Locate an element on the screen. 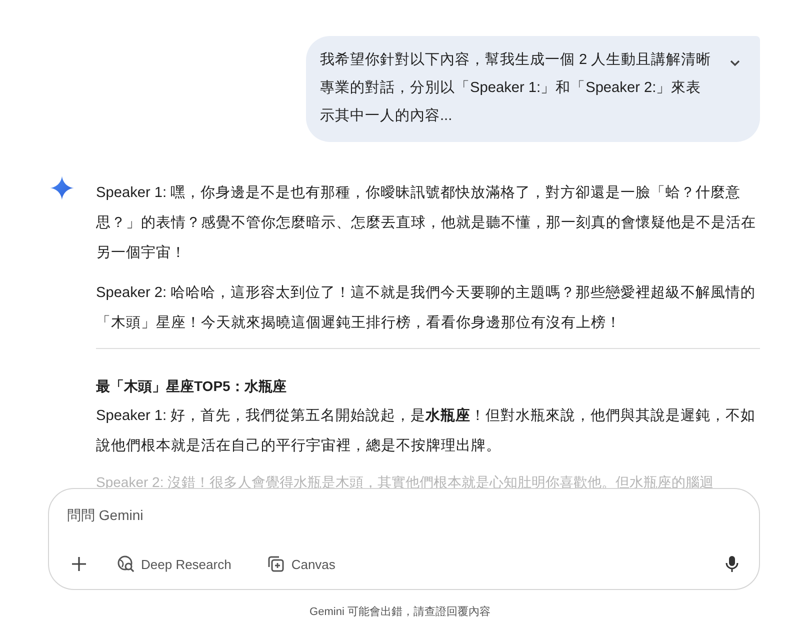 This screenshot has height=634, width=800. canvas-icon is located at coordinates (276, 564).